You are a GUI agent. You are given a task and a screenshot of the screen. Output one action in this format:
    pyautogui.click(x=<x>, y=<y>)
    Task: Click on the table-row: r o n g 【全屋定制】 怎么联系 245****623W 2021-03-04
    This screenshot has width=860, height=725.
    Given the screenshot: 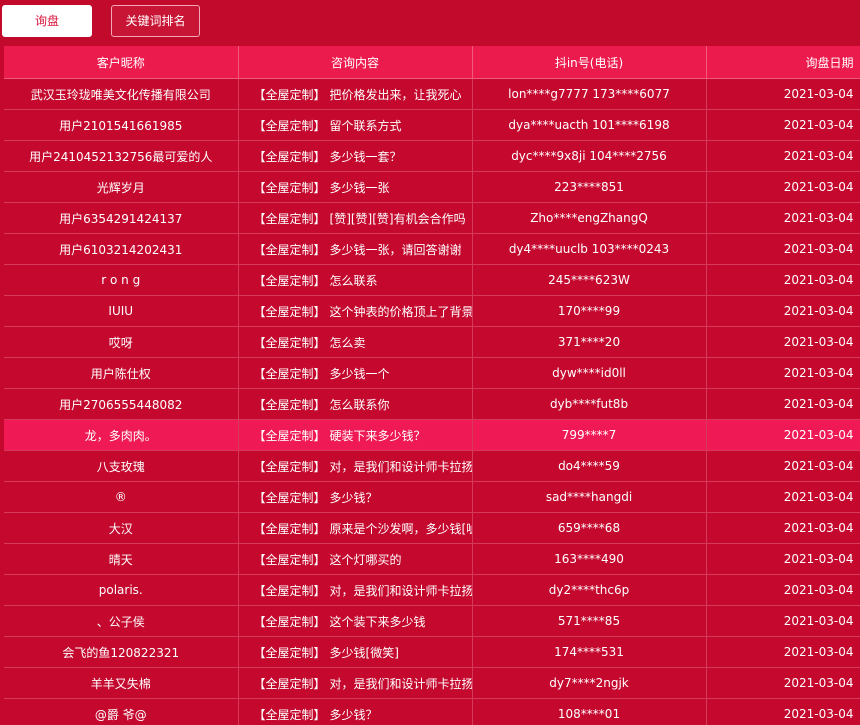 What is the action you would take?
    pyautogui.click(x=432, y=280)
    